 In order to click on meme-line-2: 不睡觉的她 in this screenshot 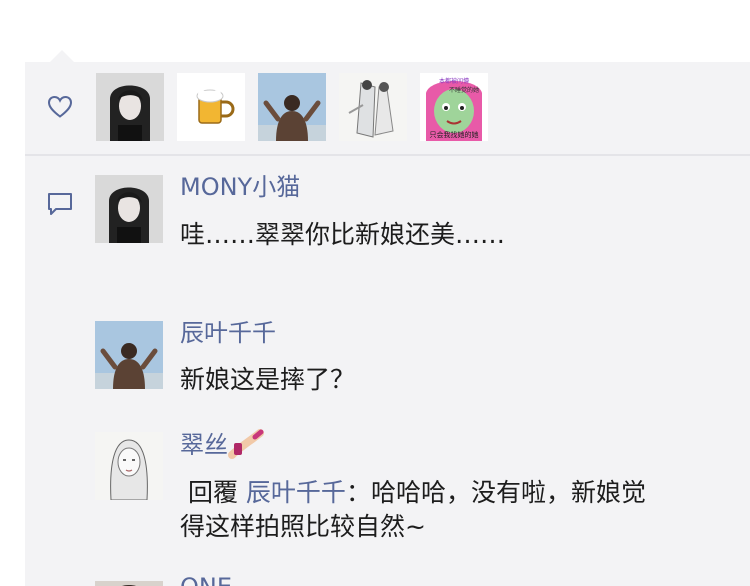, I will do `click(464, 90)`.